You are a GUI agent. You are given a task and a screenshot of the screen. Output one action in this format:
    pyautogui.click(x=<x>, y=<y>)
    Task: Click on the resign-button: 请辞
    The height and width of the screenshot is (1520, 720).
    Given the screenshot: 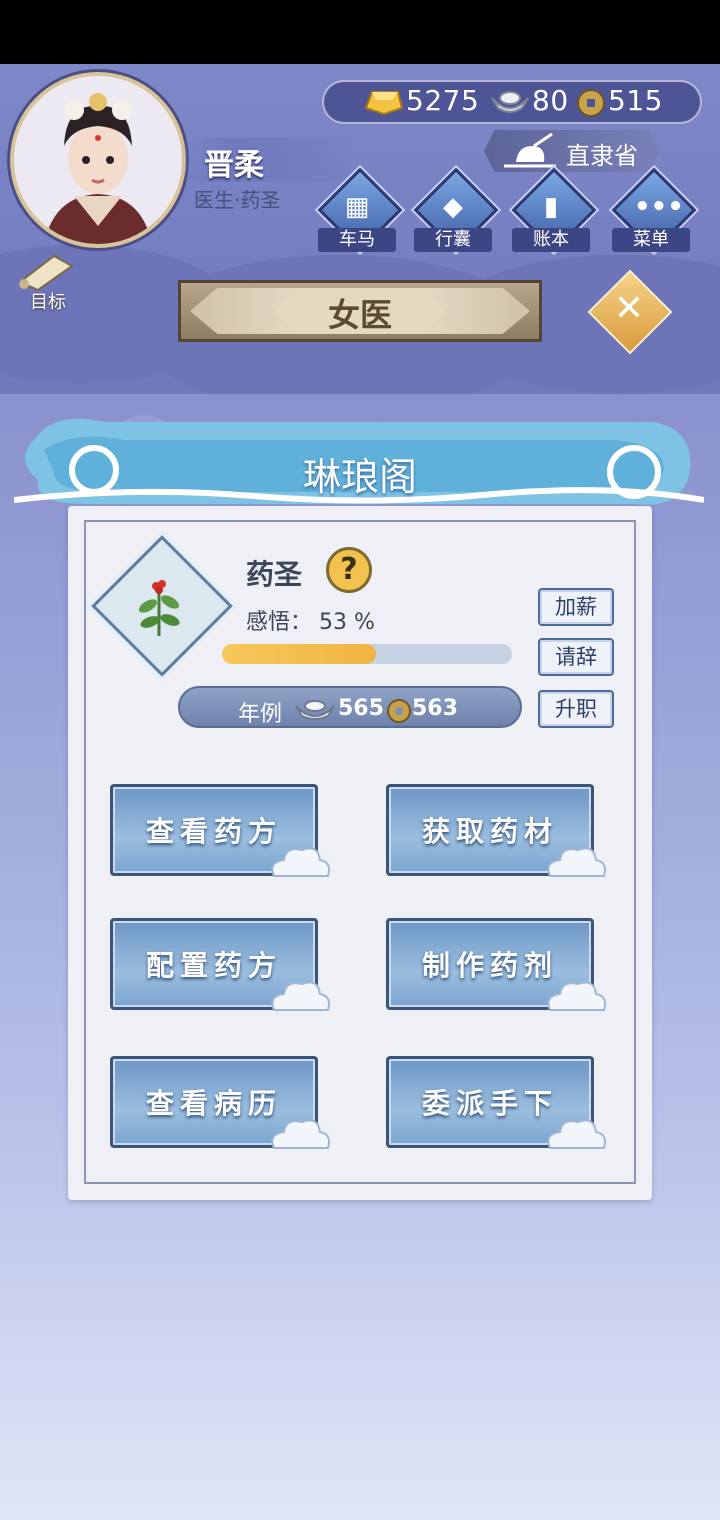 What is the action you would take?
    pyautogui.click(x=576, y=657)
    